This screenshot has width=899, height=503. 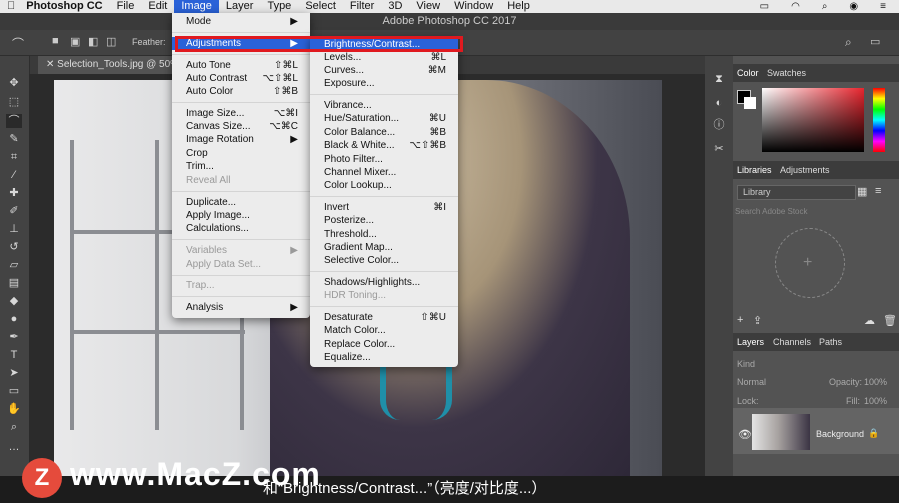 What do you see at coordinates (320, 6) in the screenshot?
I see `menu-select: Select` at bounding box center [320, 6].